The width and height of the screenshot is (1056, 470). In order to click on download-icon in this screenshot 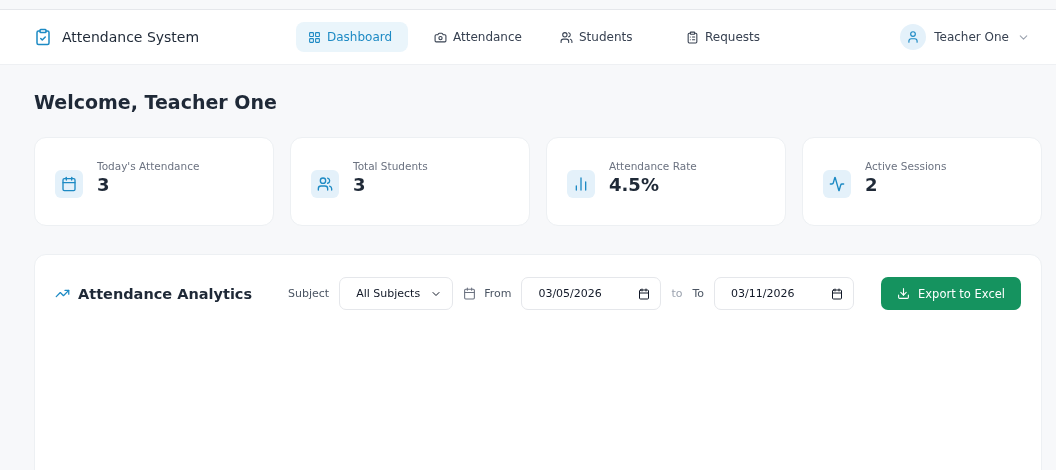, I will do `click(904, 293)`.